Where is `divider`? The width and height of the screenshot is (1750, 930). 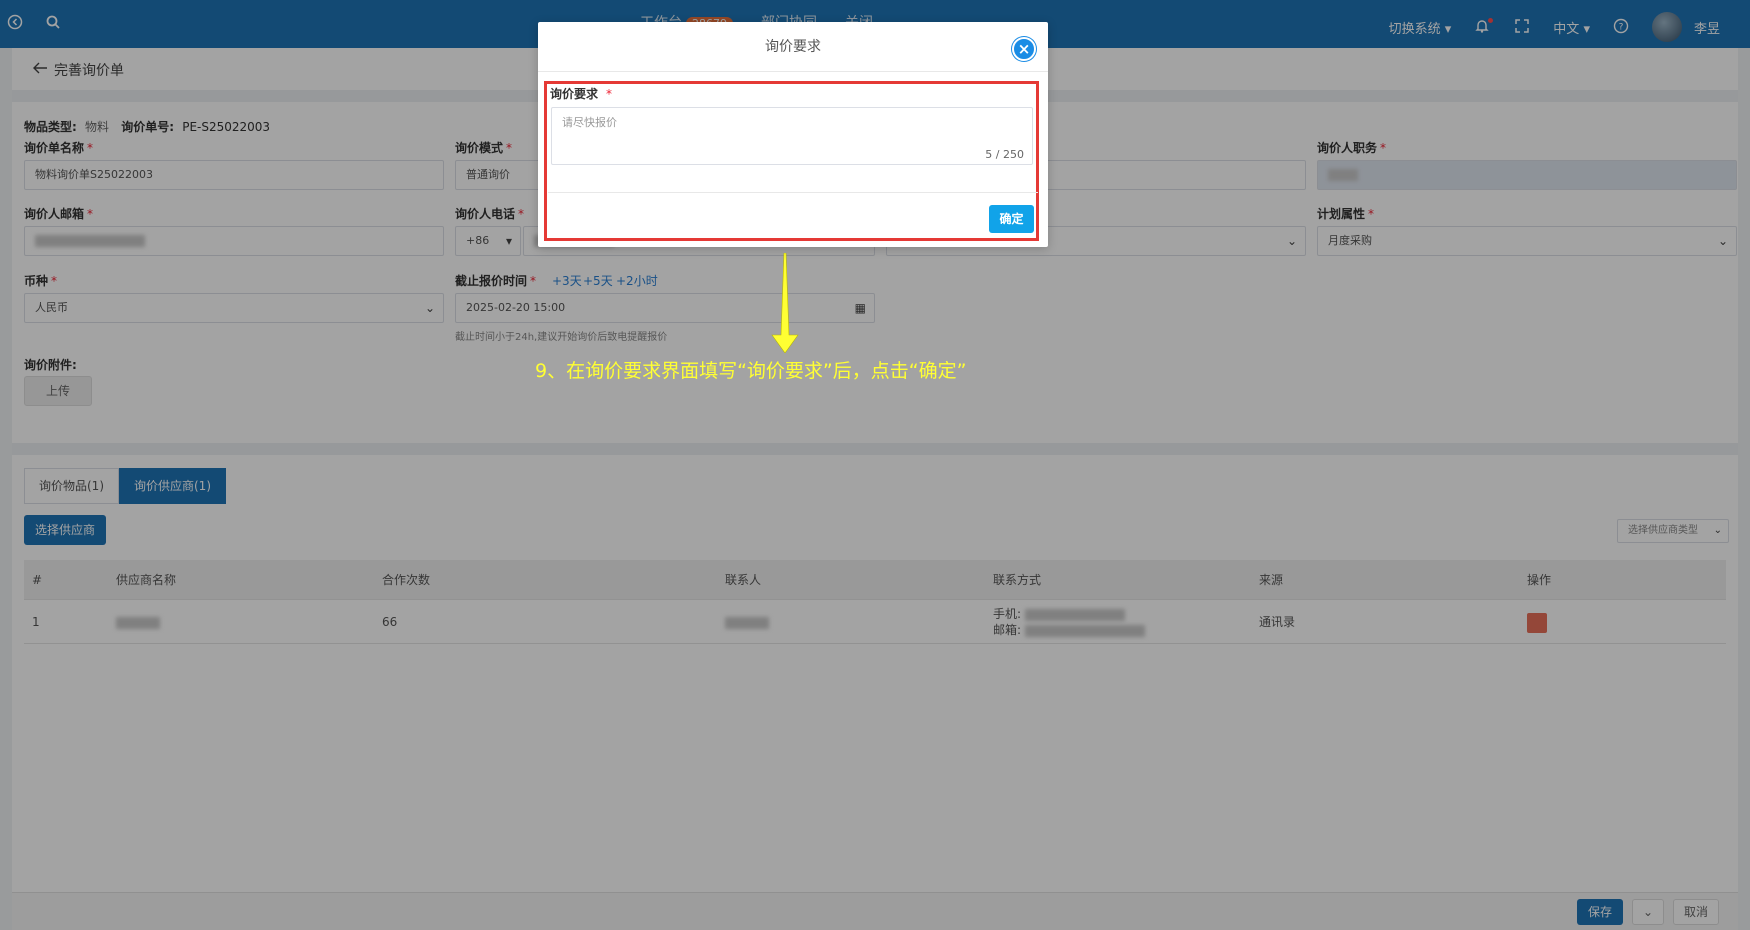 divider is located at coordinates (793, 192).